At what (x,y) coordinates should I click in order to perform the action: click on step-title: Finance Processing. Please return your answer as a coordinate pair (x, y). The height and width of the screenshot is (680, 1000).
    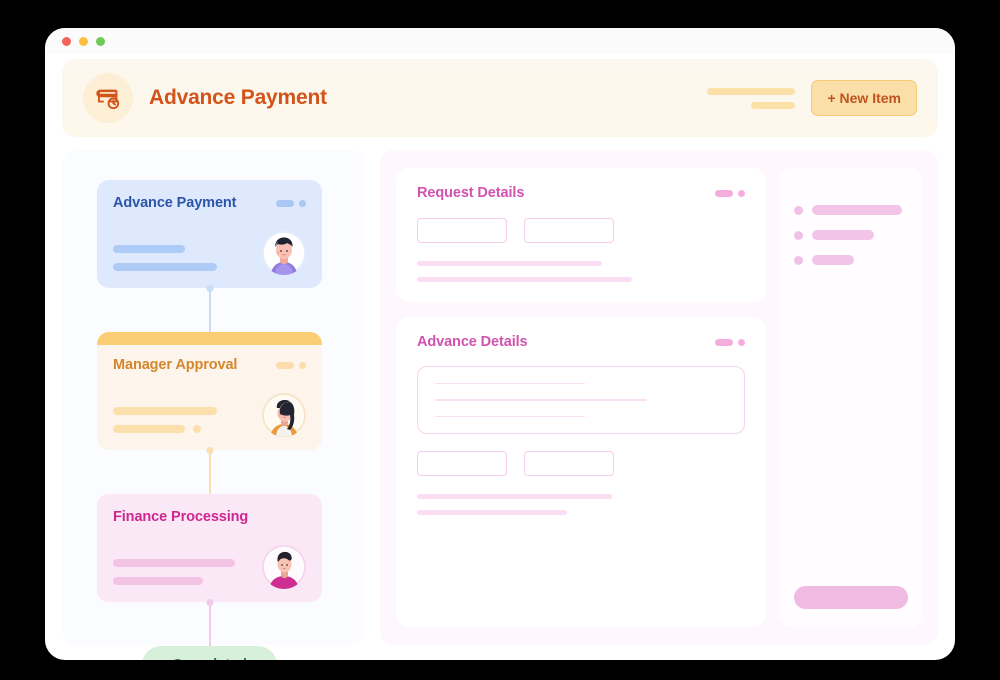
    Looking at the image, I should click on (181, 517).